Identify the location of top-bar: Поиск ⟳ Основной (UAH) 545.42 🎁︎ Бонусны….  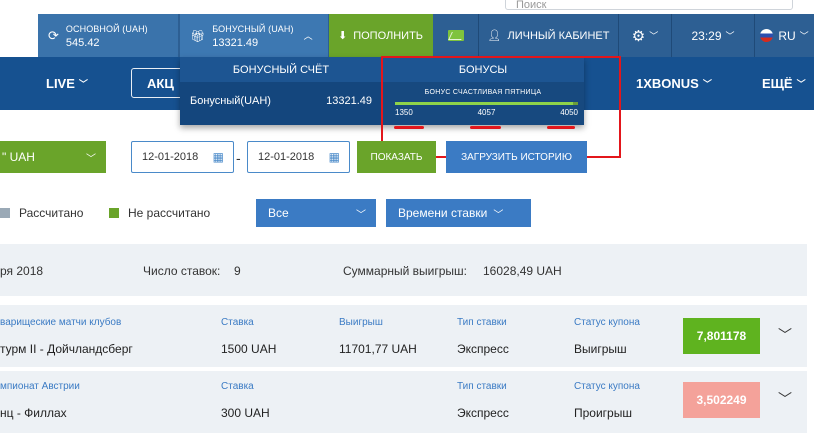
(407, 28).